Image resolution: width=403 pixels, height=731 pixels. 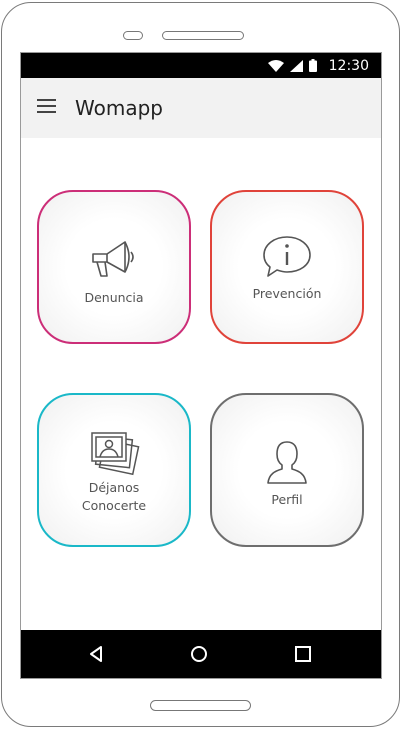 What do you see at coordinates (201, 108) in the screenshot?
I see `app-bar: Womapp` at bounding box center [201, 108].